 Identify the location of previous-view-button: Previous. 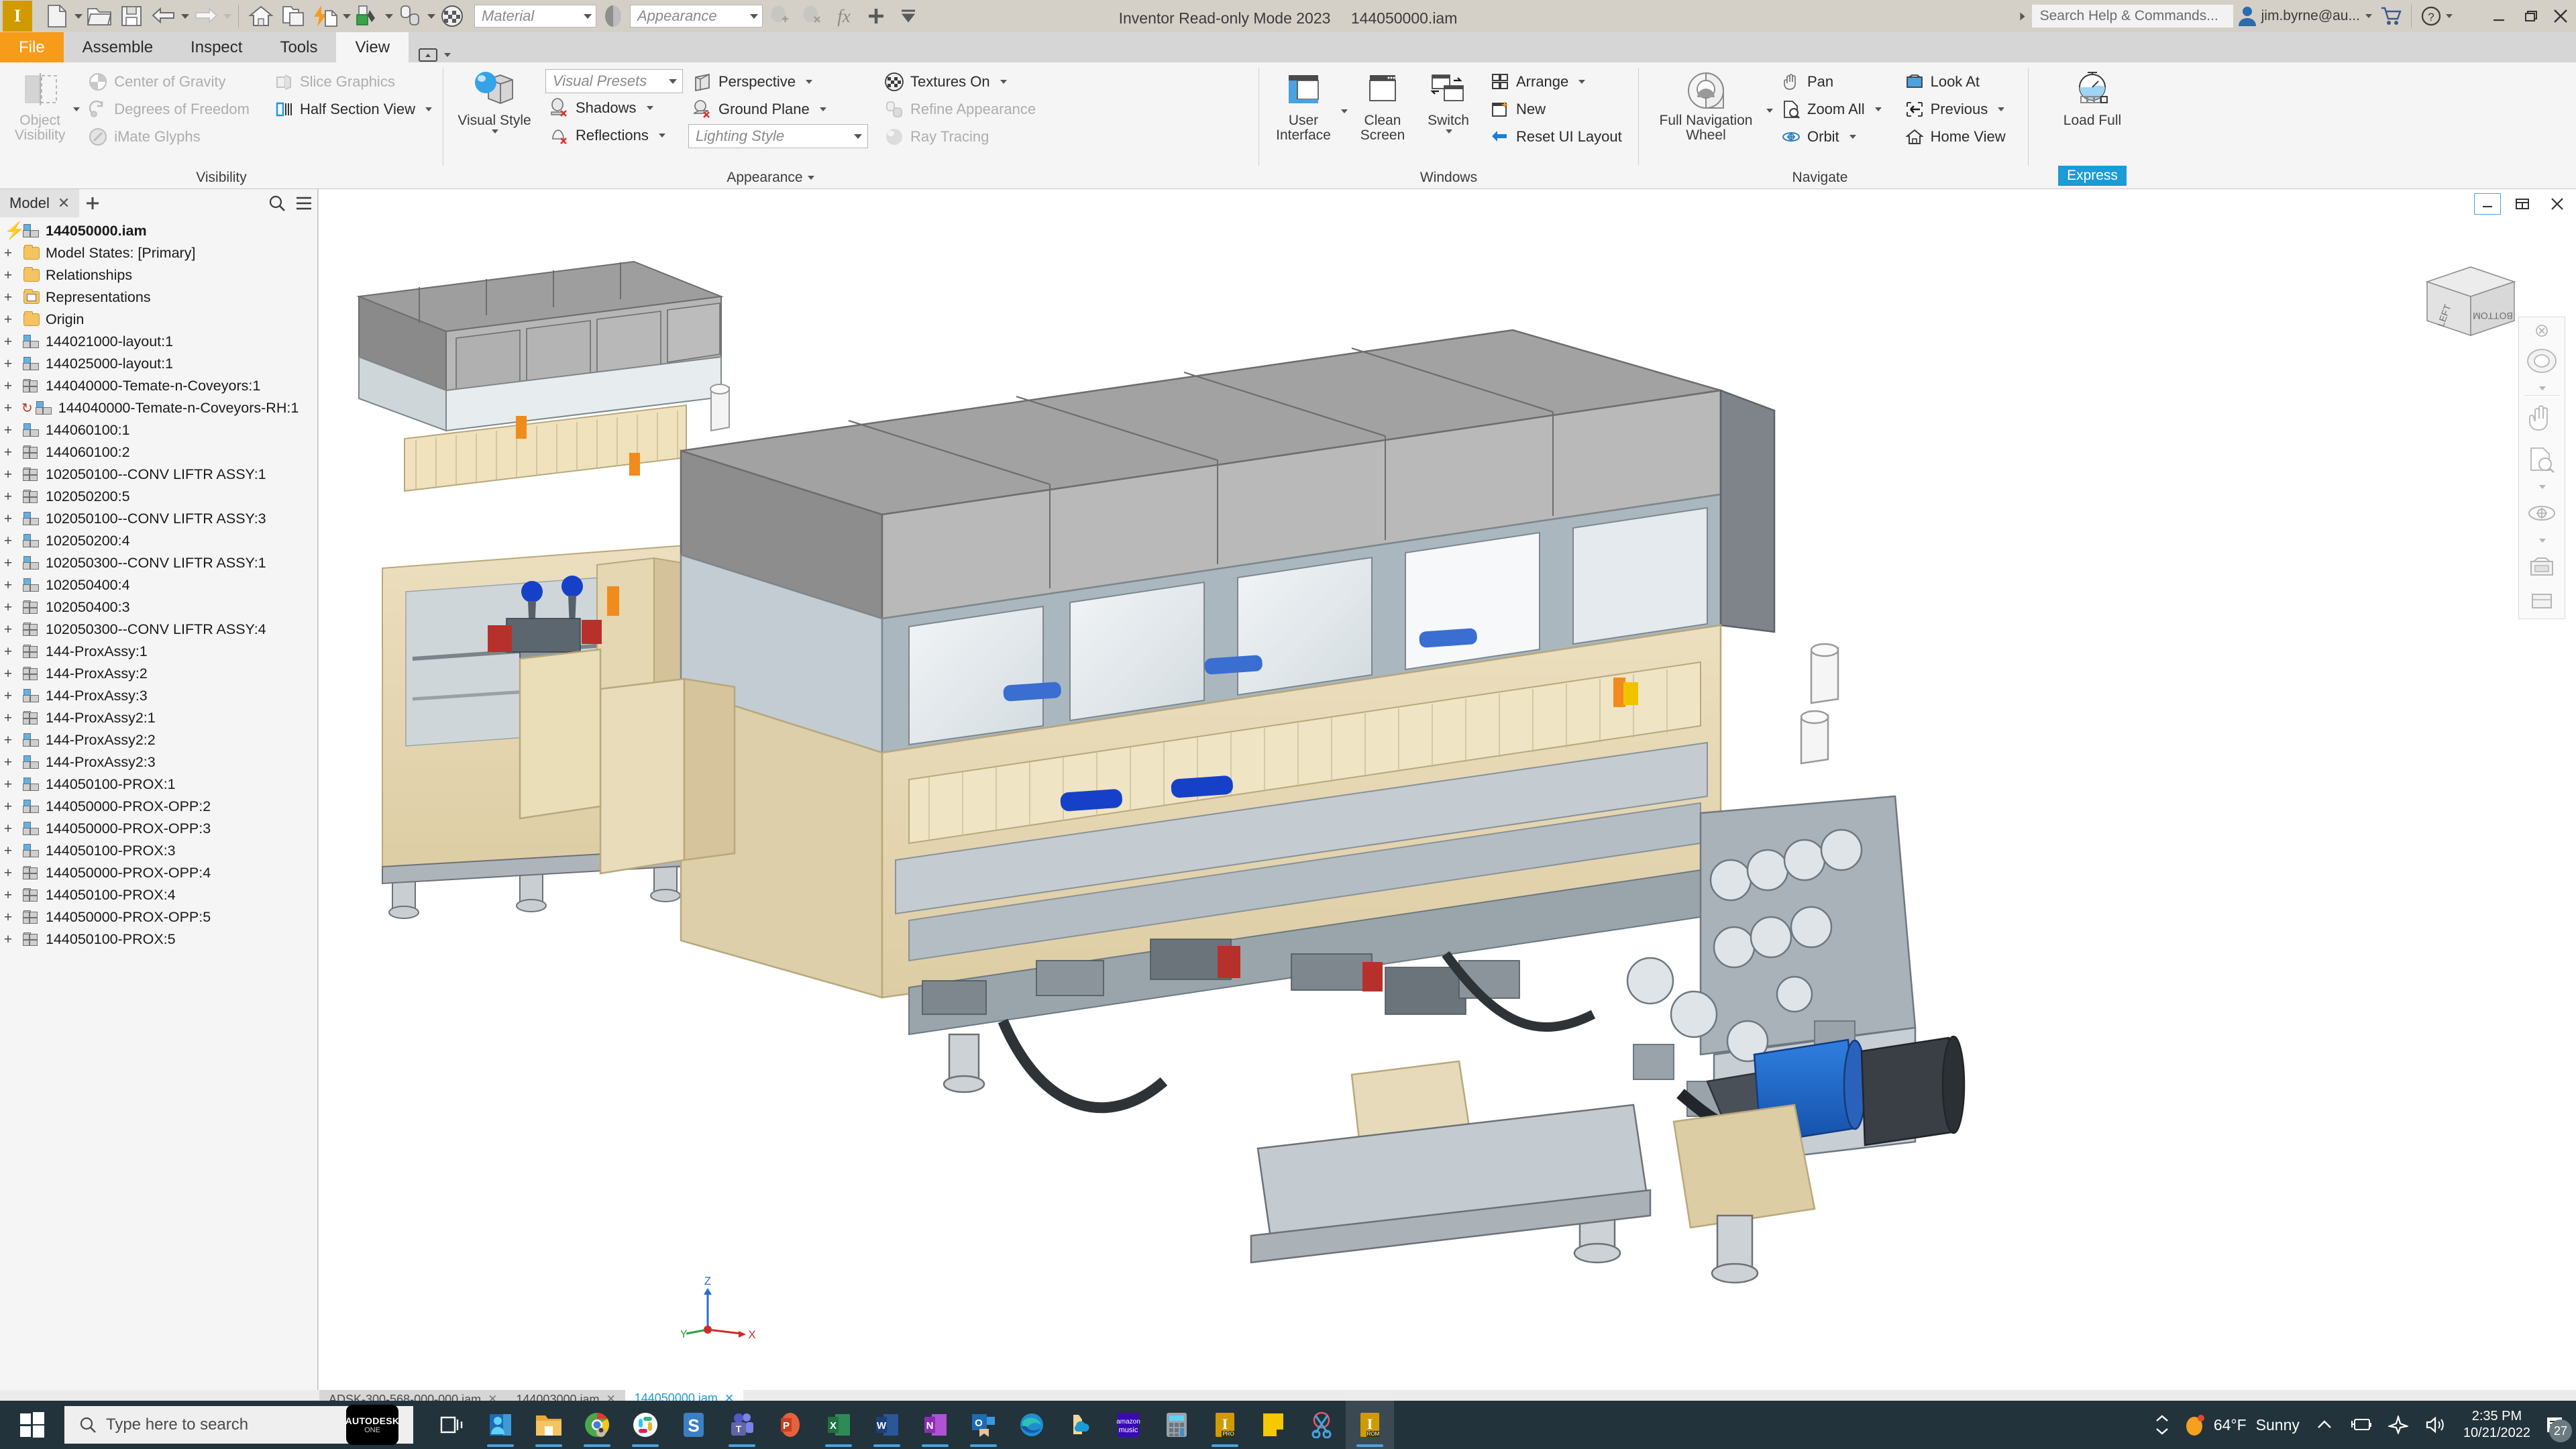
(1955, 109).